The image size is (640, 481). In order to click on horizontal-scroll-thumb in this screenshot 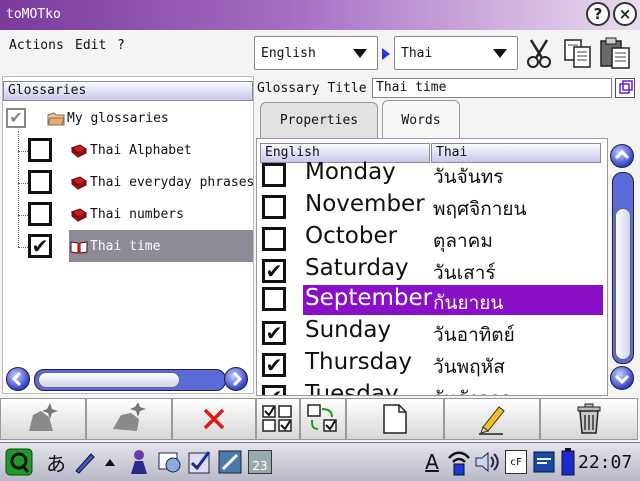, I will do `click(109, 380)`.